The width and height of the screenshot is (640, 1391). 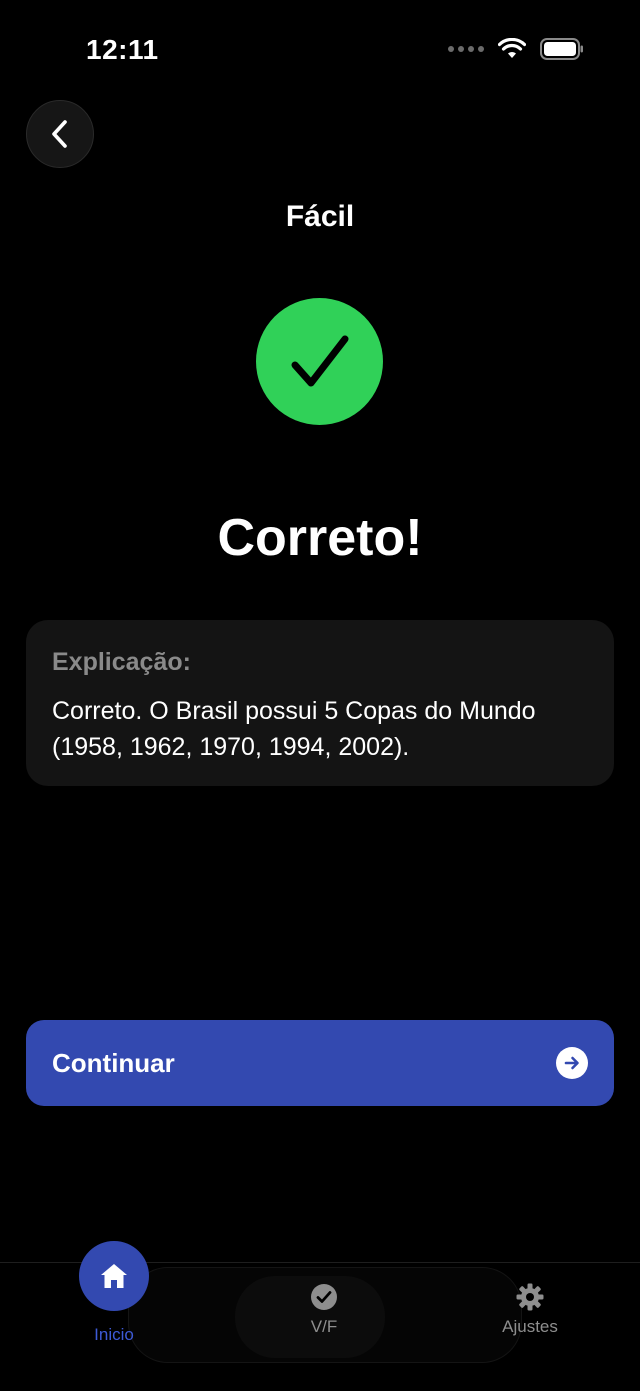 What do you see at coordinates (530, 1297) in the screenshot?
I see `gear-icon` at bounding box center [530, 1297].